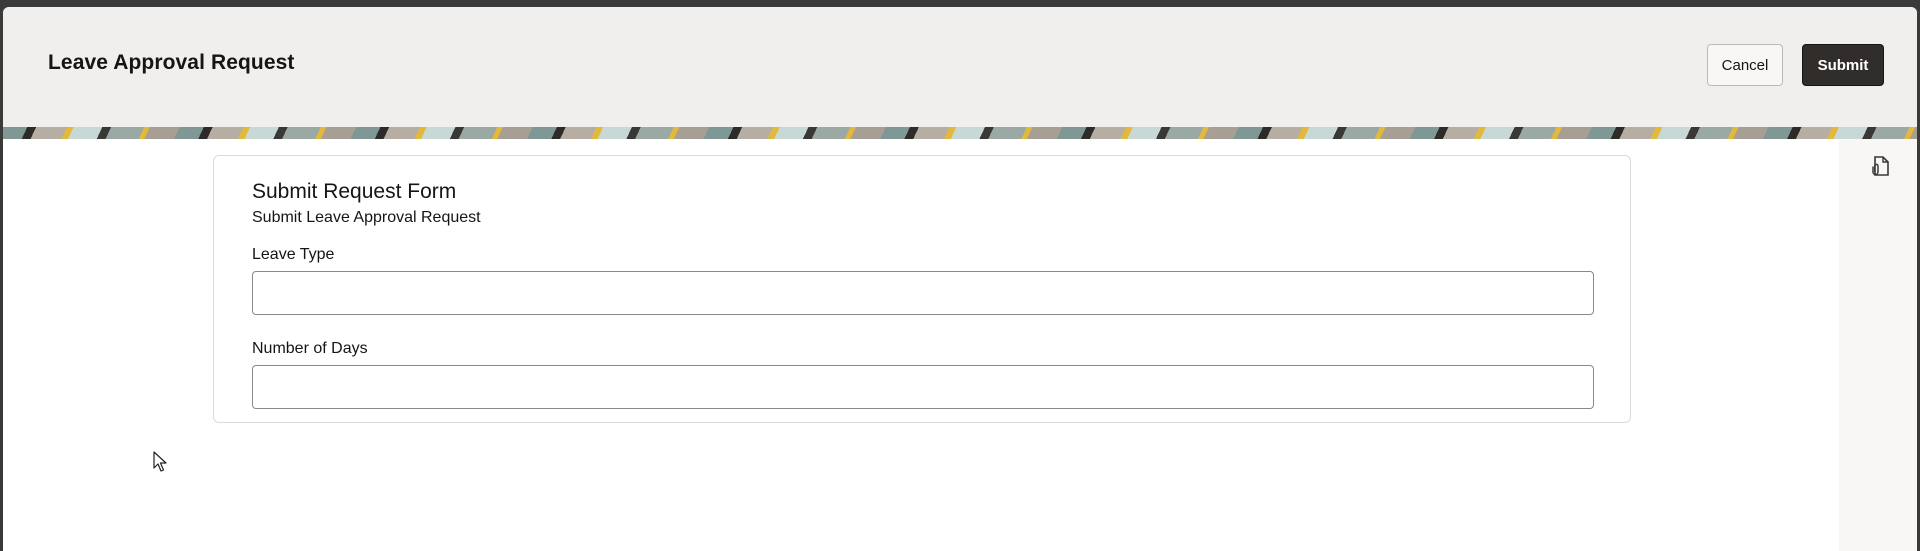 The height and width of the screenshot is (551, 1920). Describe the element at coordinates (310, 348) in the screenshot. I see `number-of-days-label: Number of Days` at that location.